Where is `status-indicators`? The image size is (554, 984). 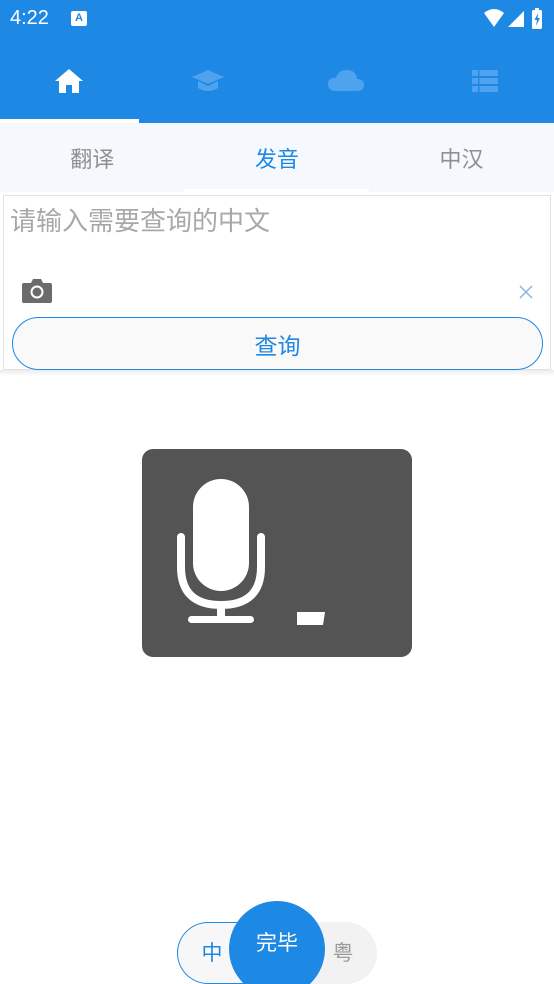
status-indicators is located at coordinates (513, 19).